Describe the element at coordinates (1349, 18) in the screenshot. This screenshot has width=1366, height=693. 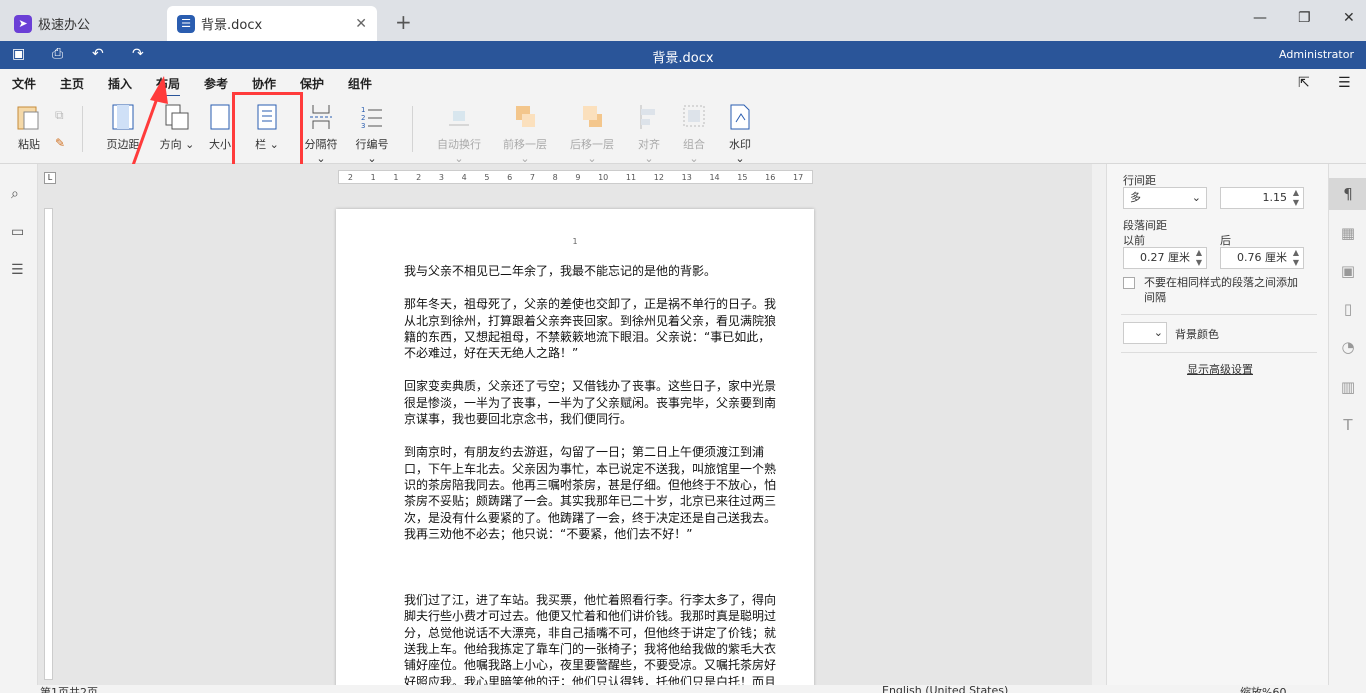
I see `close-window-icon: ✕` at that location.